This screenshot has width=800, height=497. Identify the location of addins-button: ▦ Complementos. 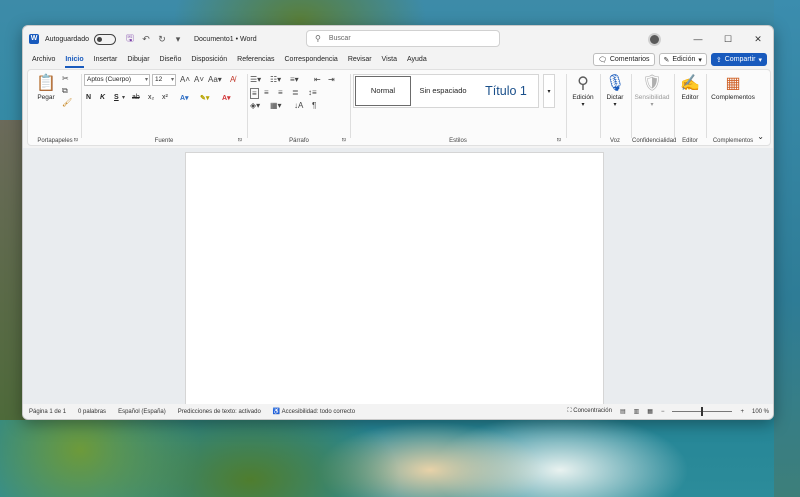
(733, 87).